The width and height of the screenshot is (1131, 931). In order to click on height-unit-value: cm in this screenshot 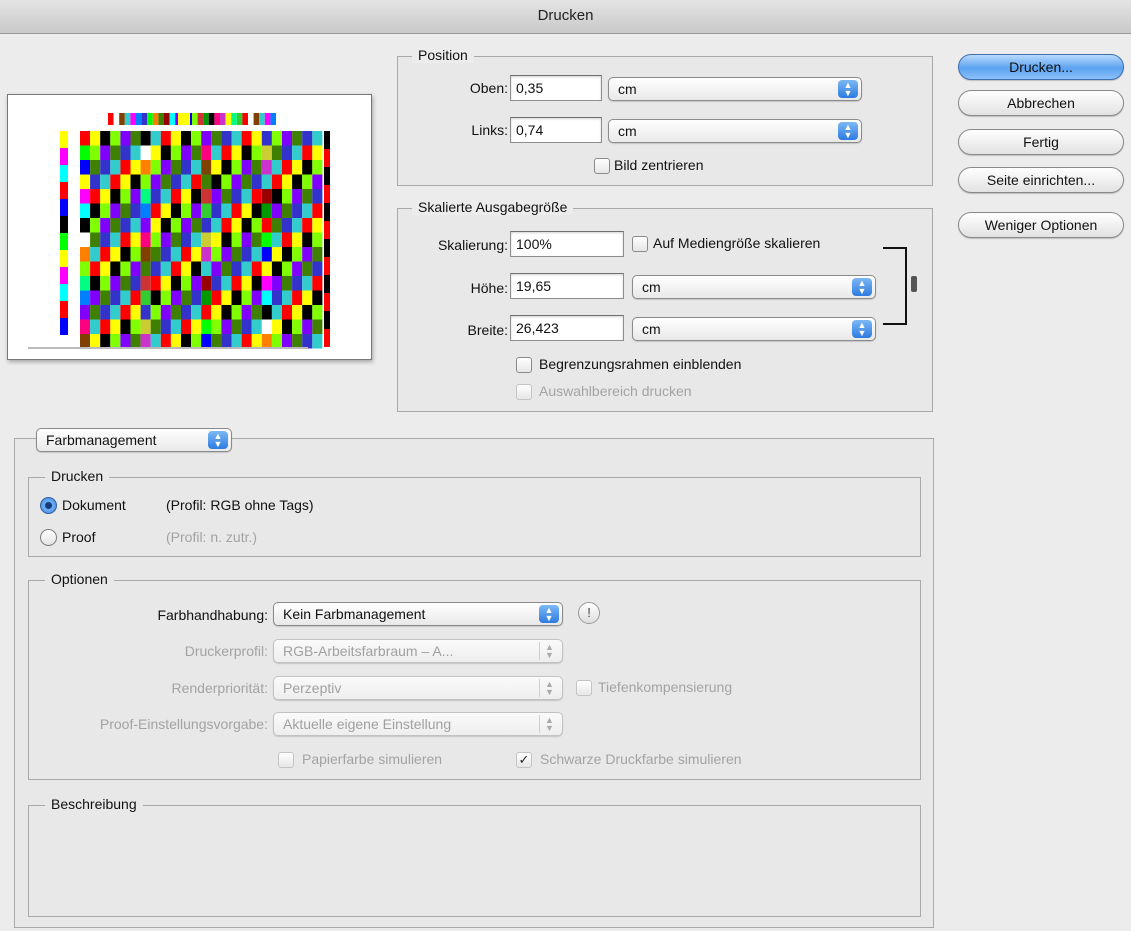, I will do `click(651, 287)`.